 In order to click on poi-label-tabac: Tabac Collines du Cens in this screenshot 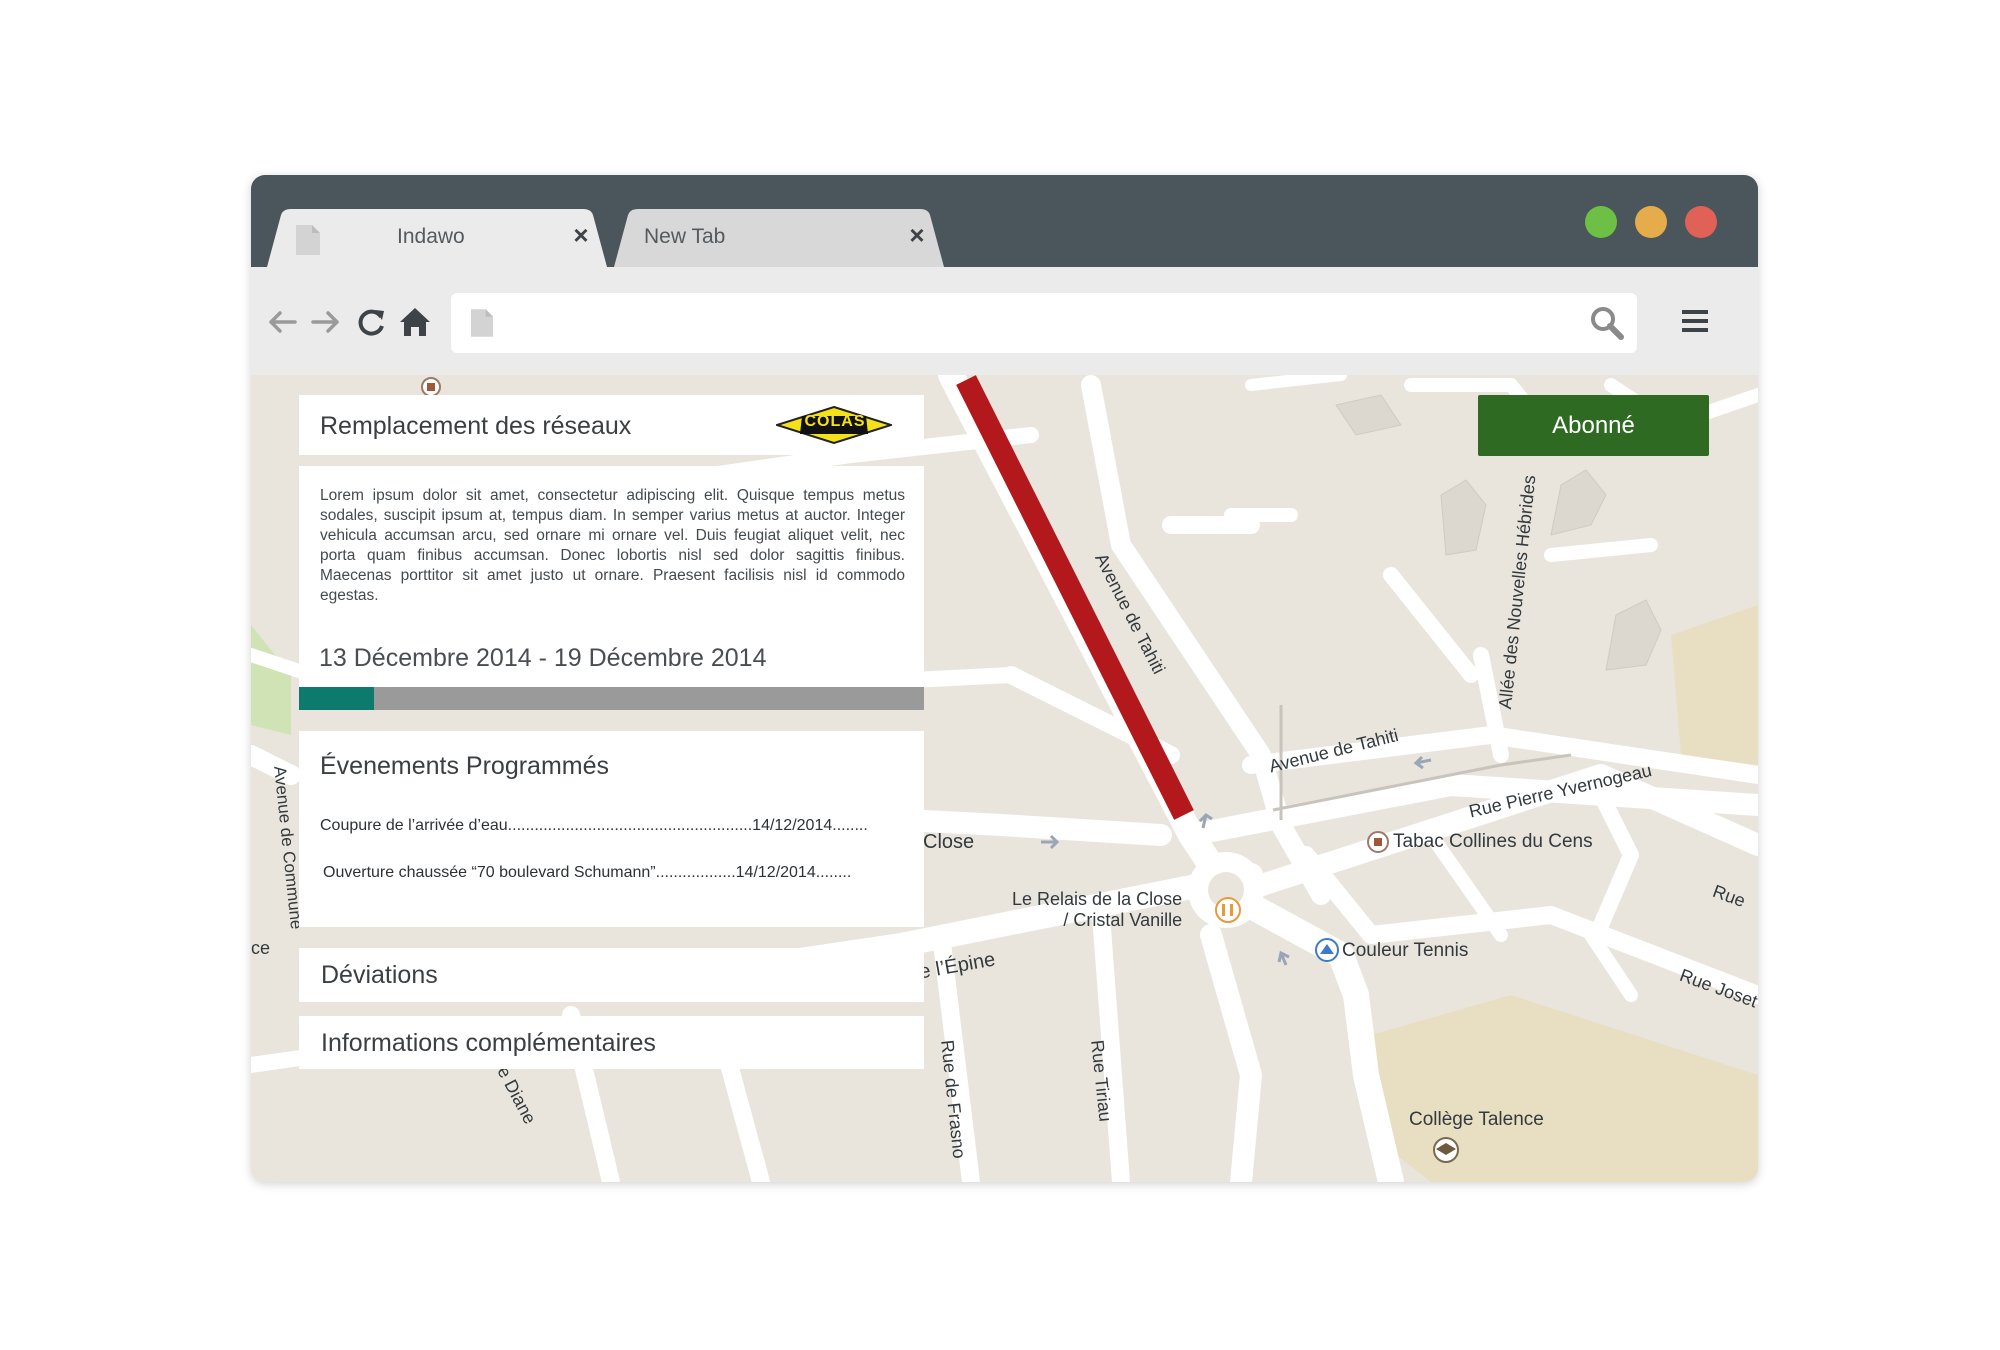, I will do `click(1493, 842)`.